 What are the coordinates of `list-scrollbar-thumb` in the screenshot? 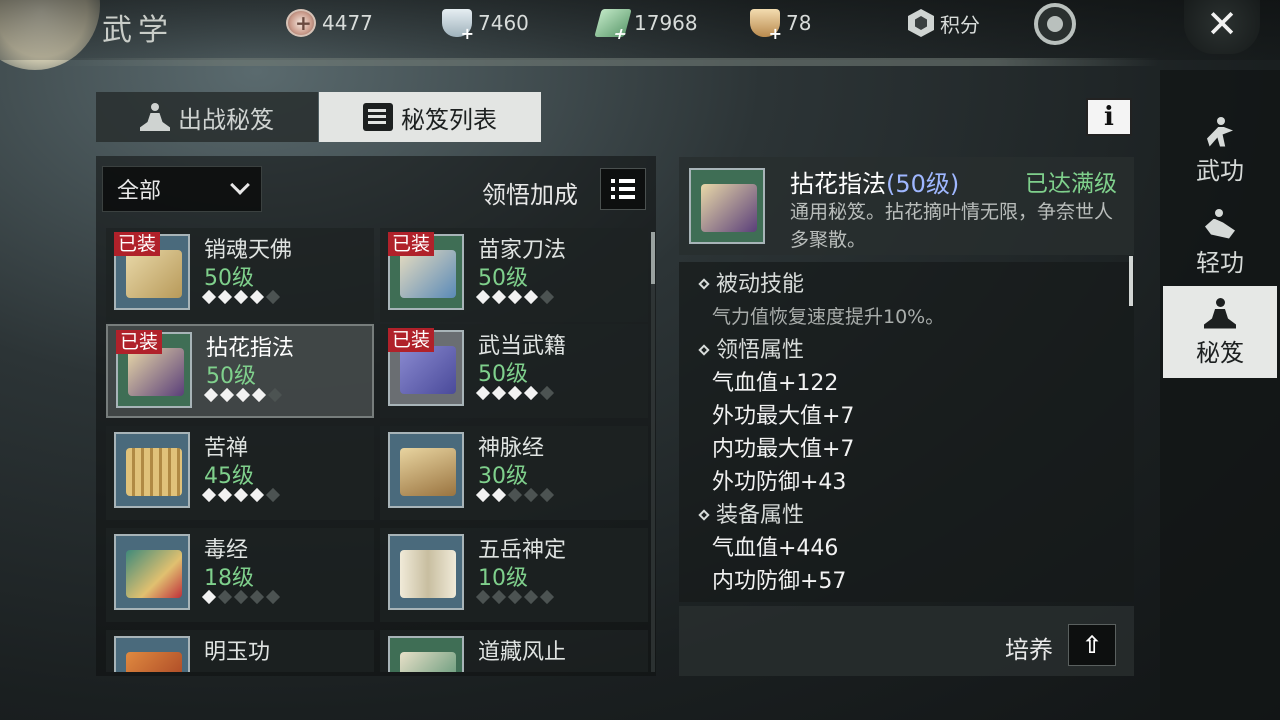 It's located at (653, 258).